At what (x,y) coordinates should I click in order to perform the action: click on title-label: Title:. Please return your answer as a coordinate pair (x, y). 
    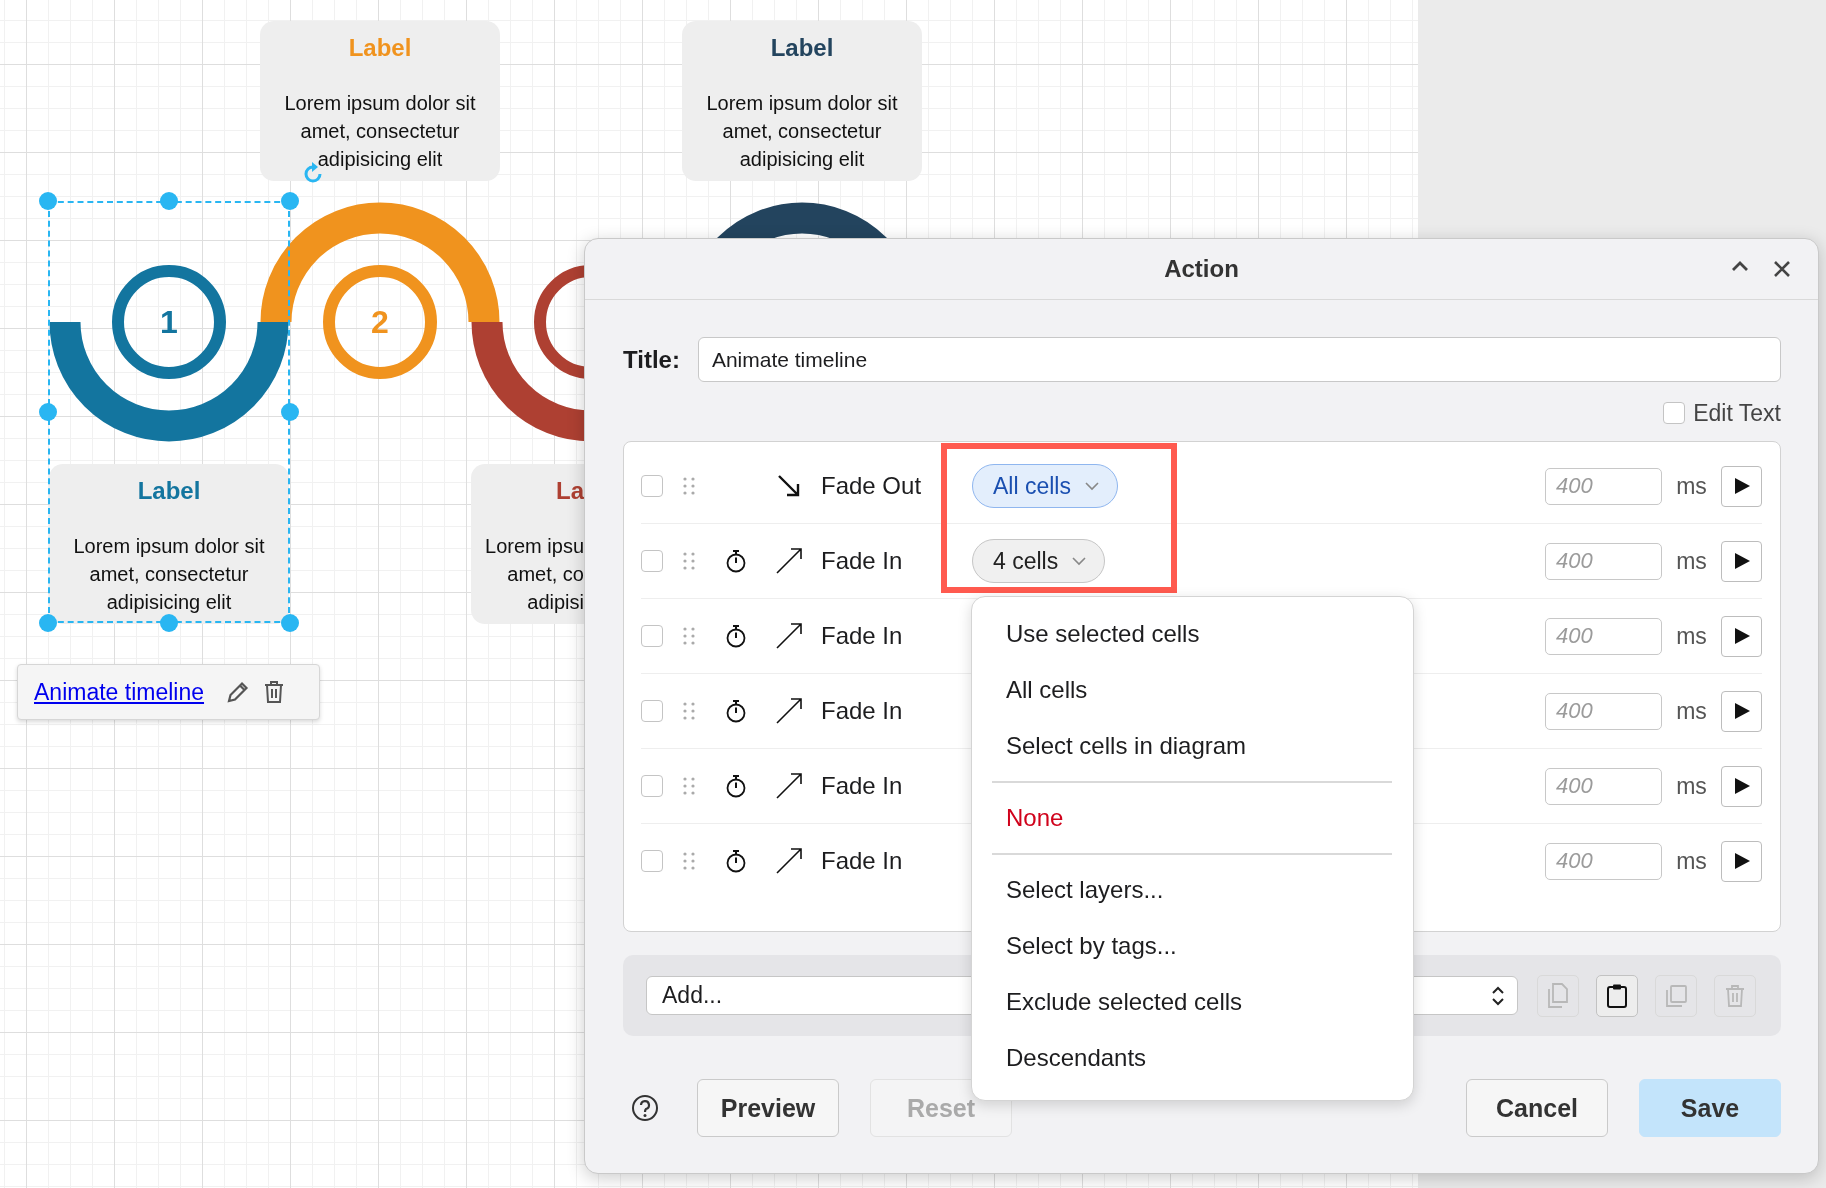
    Looking at the image, I should click on (651, 359).